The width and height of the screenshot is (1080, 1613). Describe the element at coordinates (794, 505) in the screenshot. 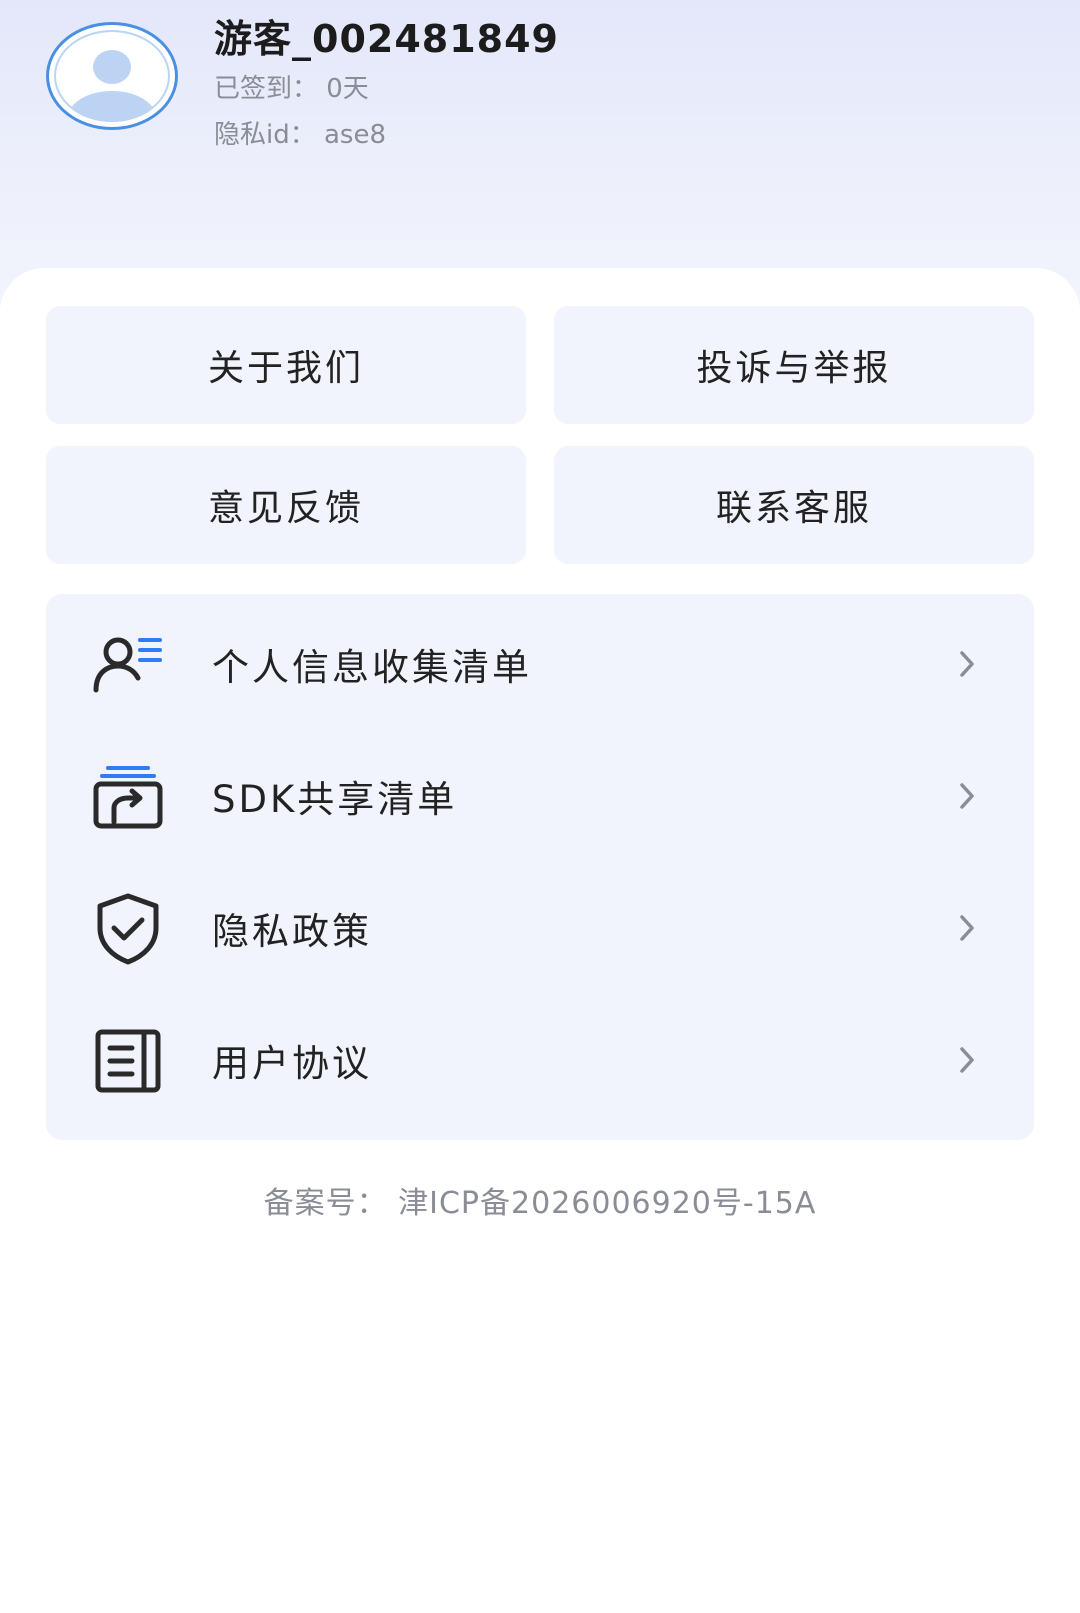

I see `customer-service-button: 联系客服` at that location.